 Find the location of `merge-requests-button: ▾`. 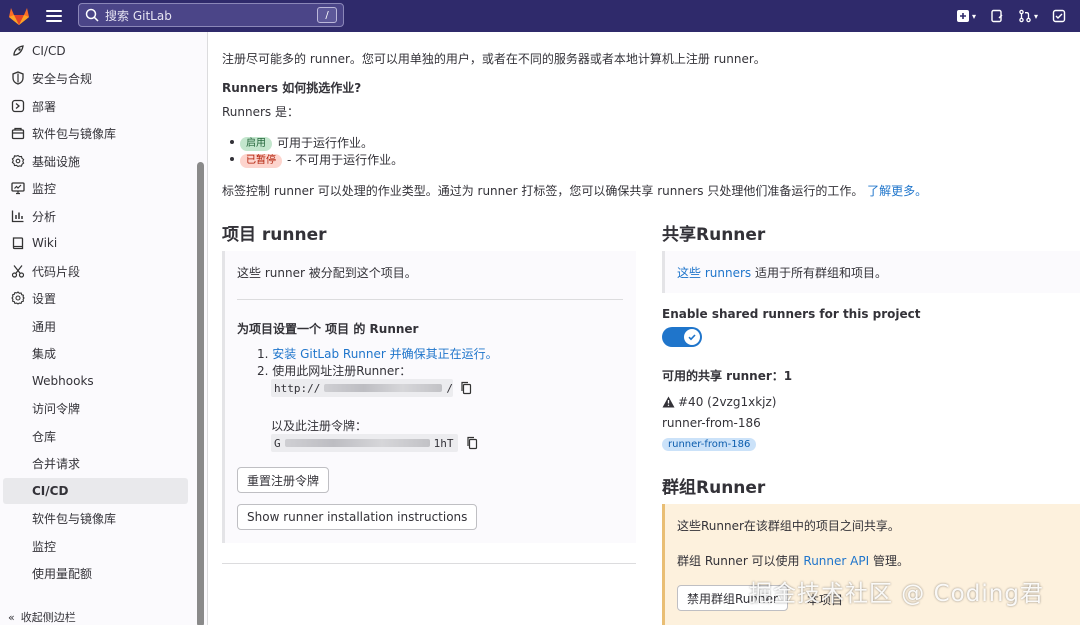

merge-requests-button: ▾ is located at coordinates (1028, 16).